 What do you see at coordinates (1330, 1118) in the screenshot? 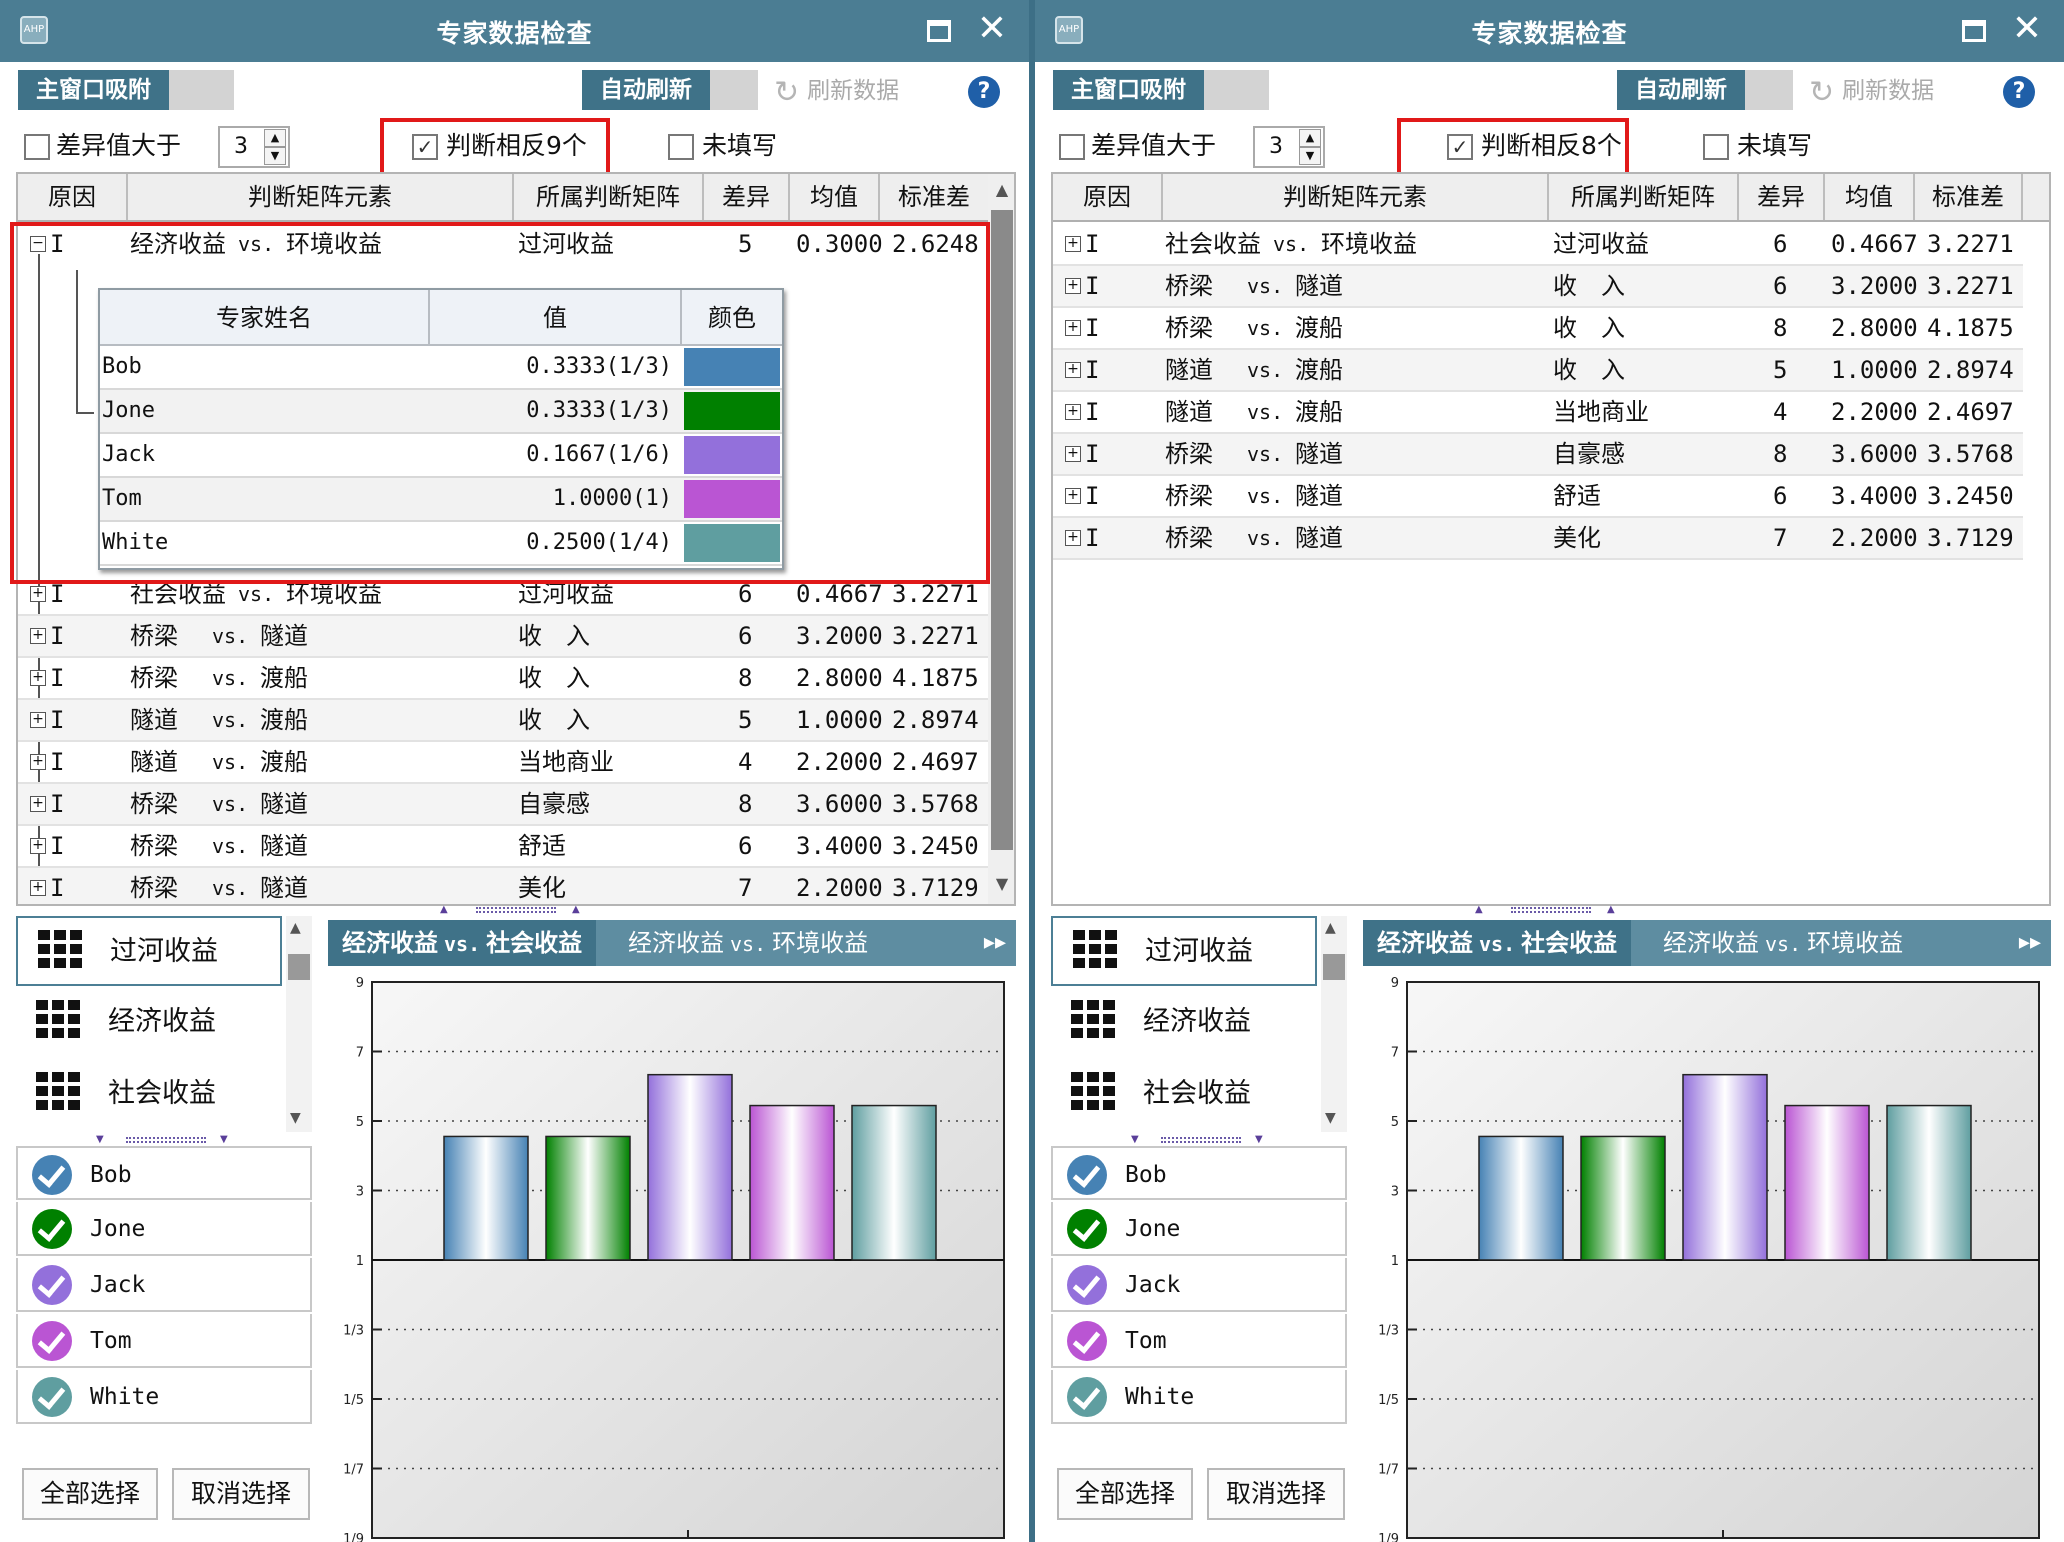
I see `scroll-down-icon: ▼` at bounding box center [1330, 1118].